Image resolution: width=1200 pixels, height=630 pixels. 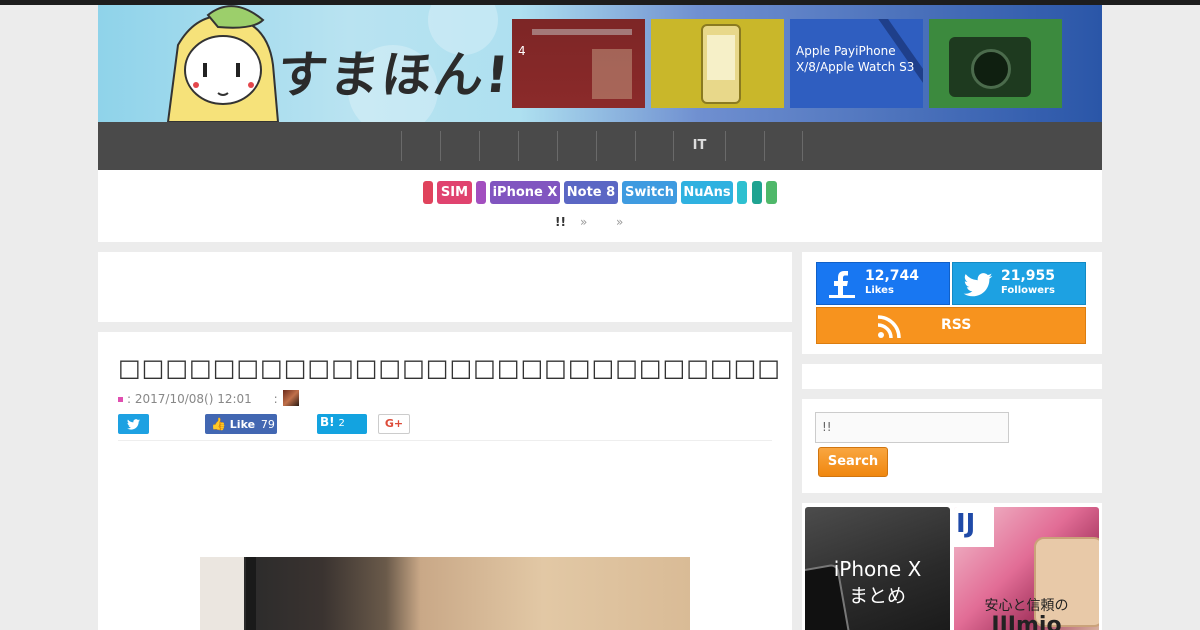 I want to click on tag-nuans: NuAns, so click(x=707, y=192).